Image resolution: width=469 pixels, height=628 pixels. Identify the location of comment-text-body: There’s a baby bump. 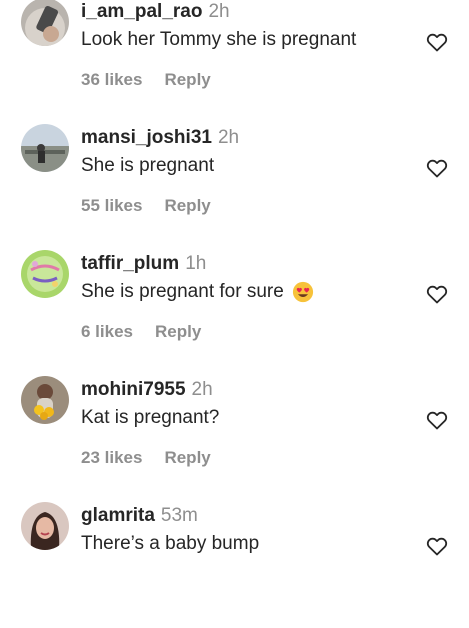
(170, 543).